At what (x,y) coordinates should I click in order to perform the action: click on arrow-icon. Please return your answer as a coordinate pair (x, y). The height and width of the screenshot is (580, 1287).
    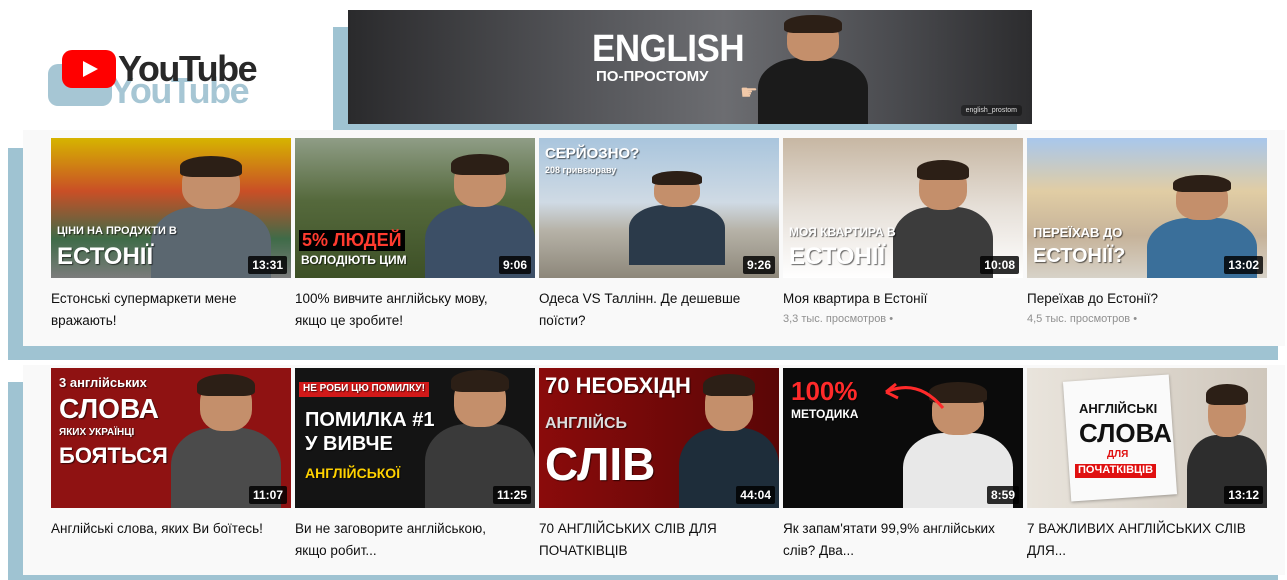
    Looking at the image, I should click on (915, 395).